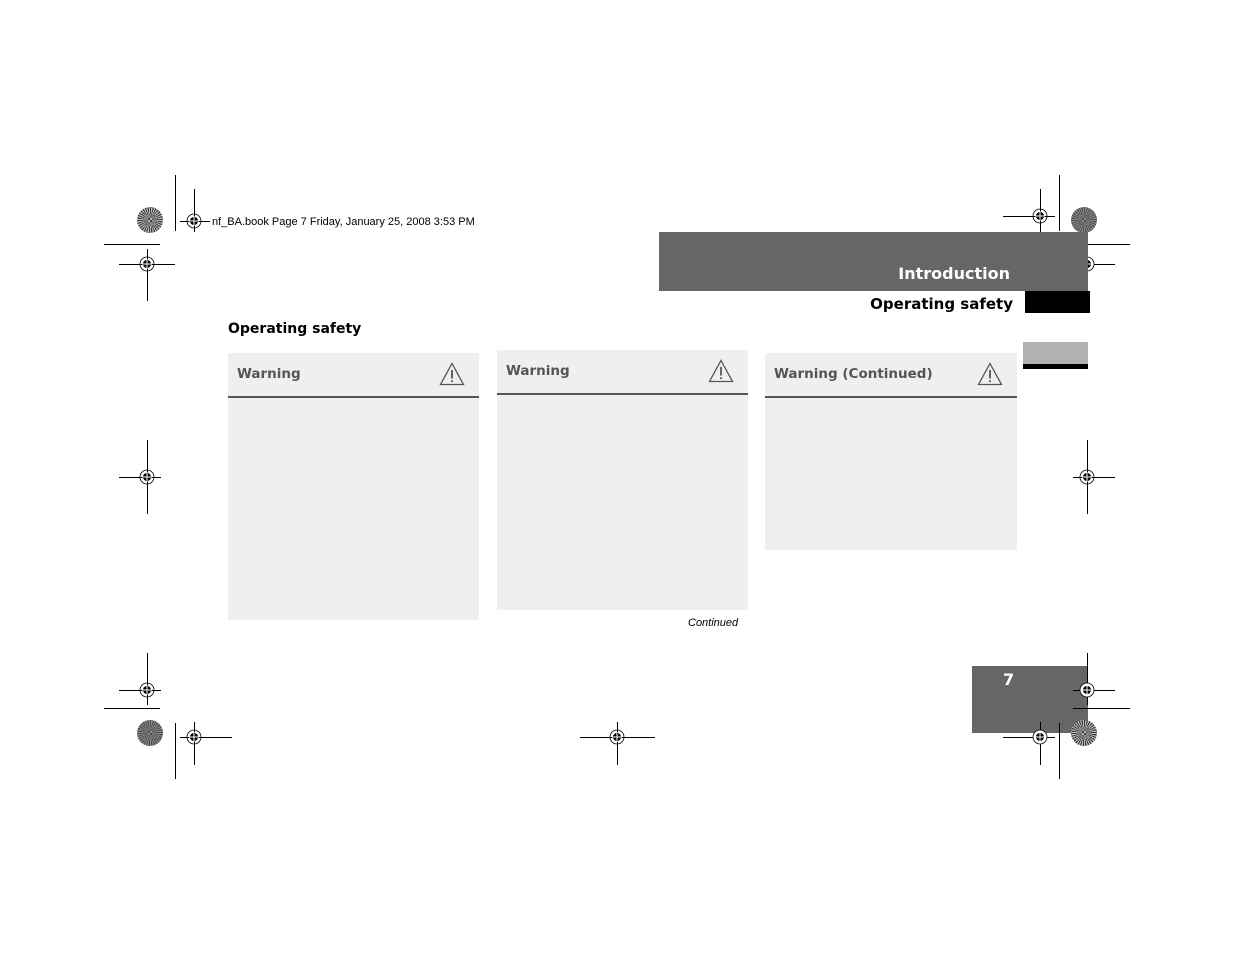 The image size is (1235, 954). What do you see at coordinates (295, 329) in the screenshot?
I see `page-heading: Operating safety` at bounding box center [295, 329].